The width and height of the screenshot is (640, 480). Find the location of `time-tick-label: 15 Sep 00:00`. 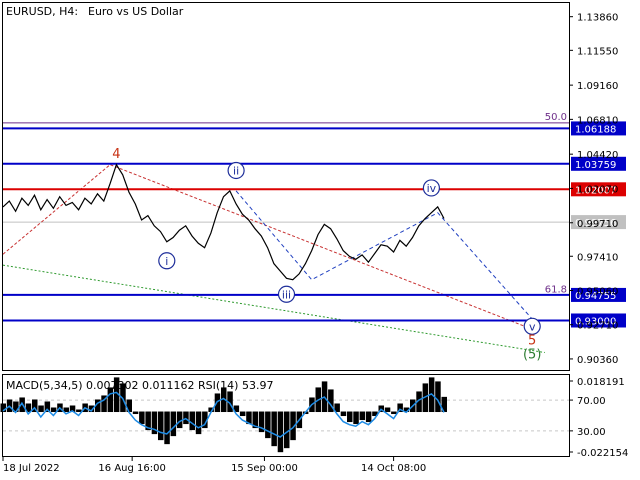

time-tick-label: 15 Sep 00:00 is located at coordinates (264, 468).